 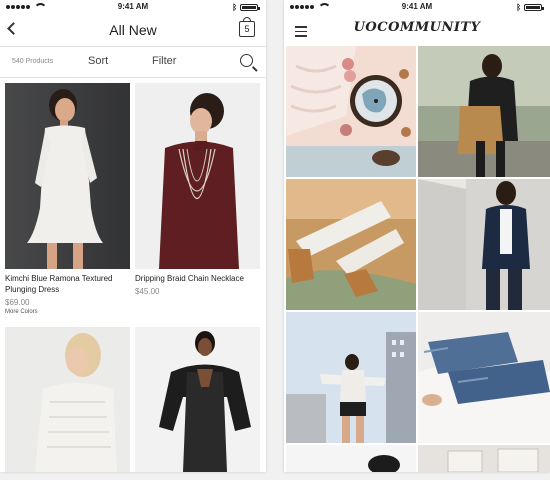 I want to click on brand-logo: UOCOMMUNITY, so click(x=417, y=27).